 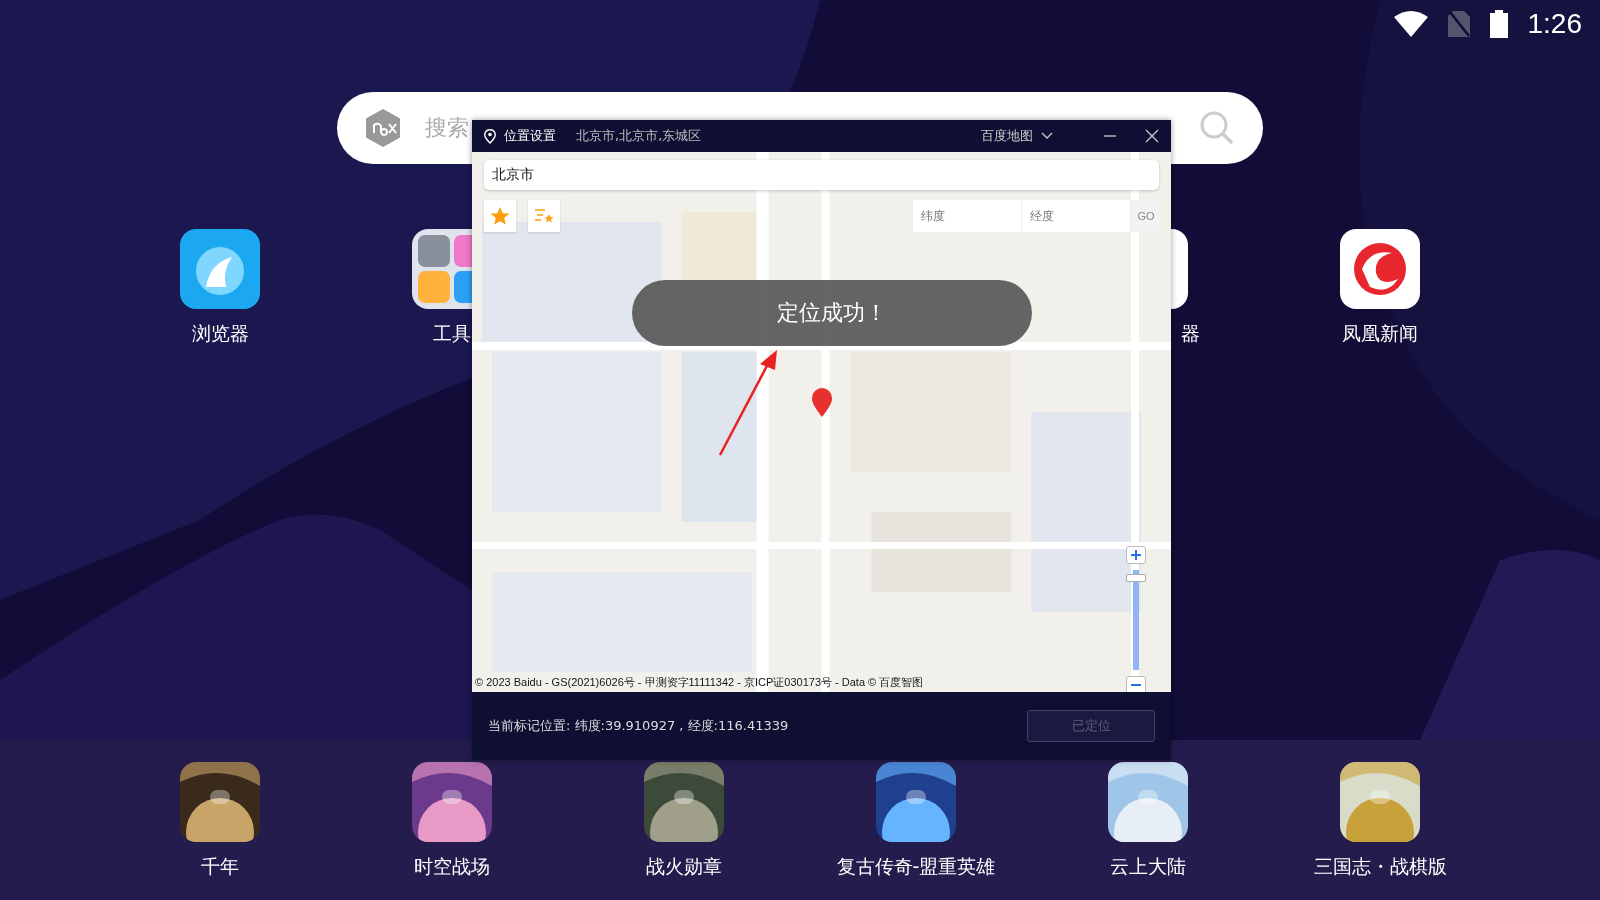 What do you see at coordinates (530, 136) in the screenshot?
I see `window-title: 位置设置` at bounding box center [530, 136].